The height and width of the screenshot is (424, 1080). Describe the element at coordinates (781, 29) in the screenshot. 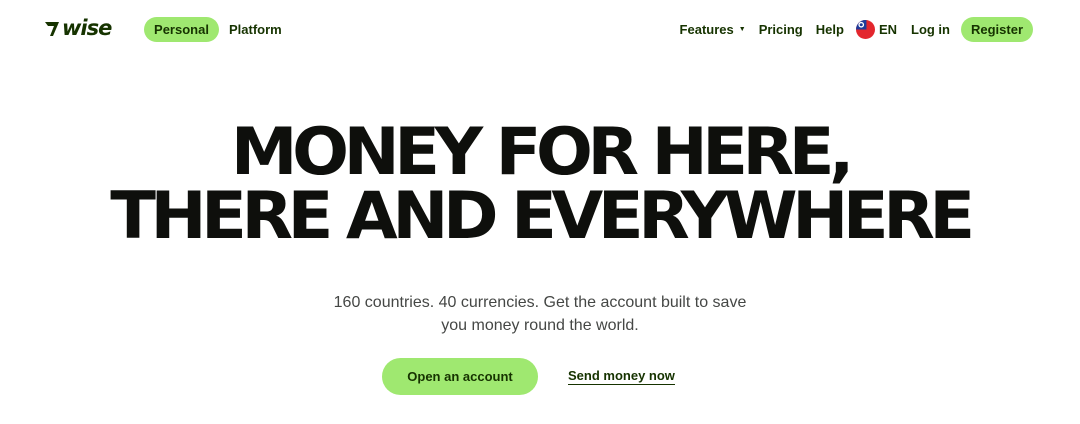

I see `pricing-link: Pricing` at that location.